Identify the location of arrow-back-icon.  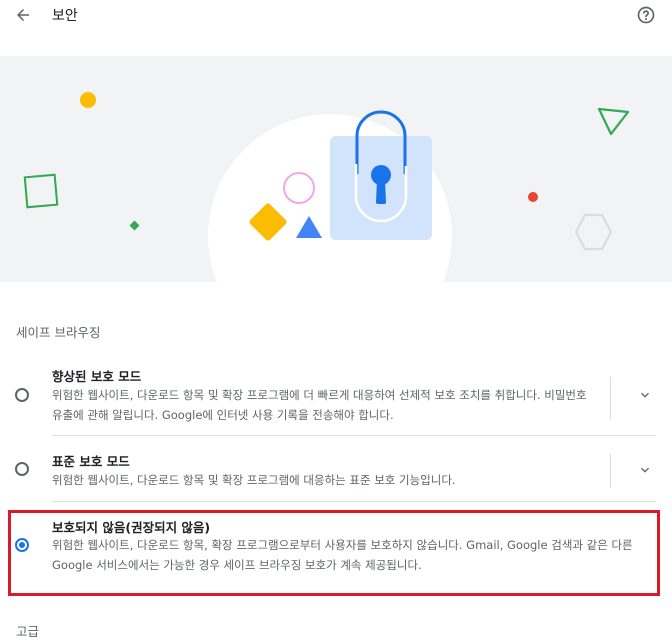
(23, 15).